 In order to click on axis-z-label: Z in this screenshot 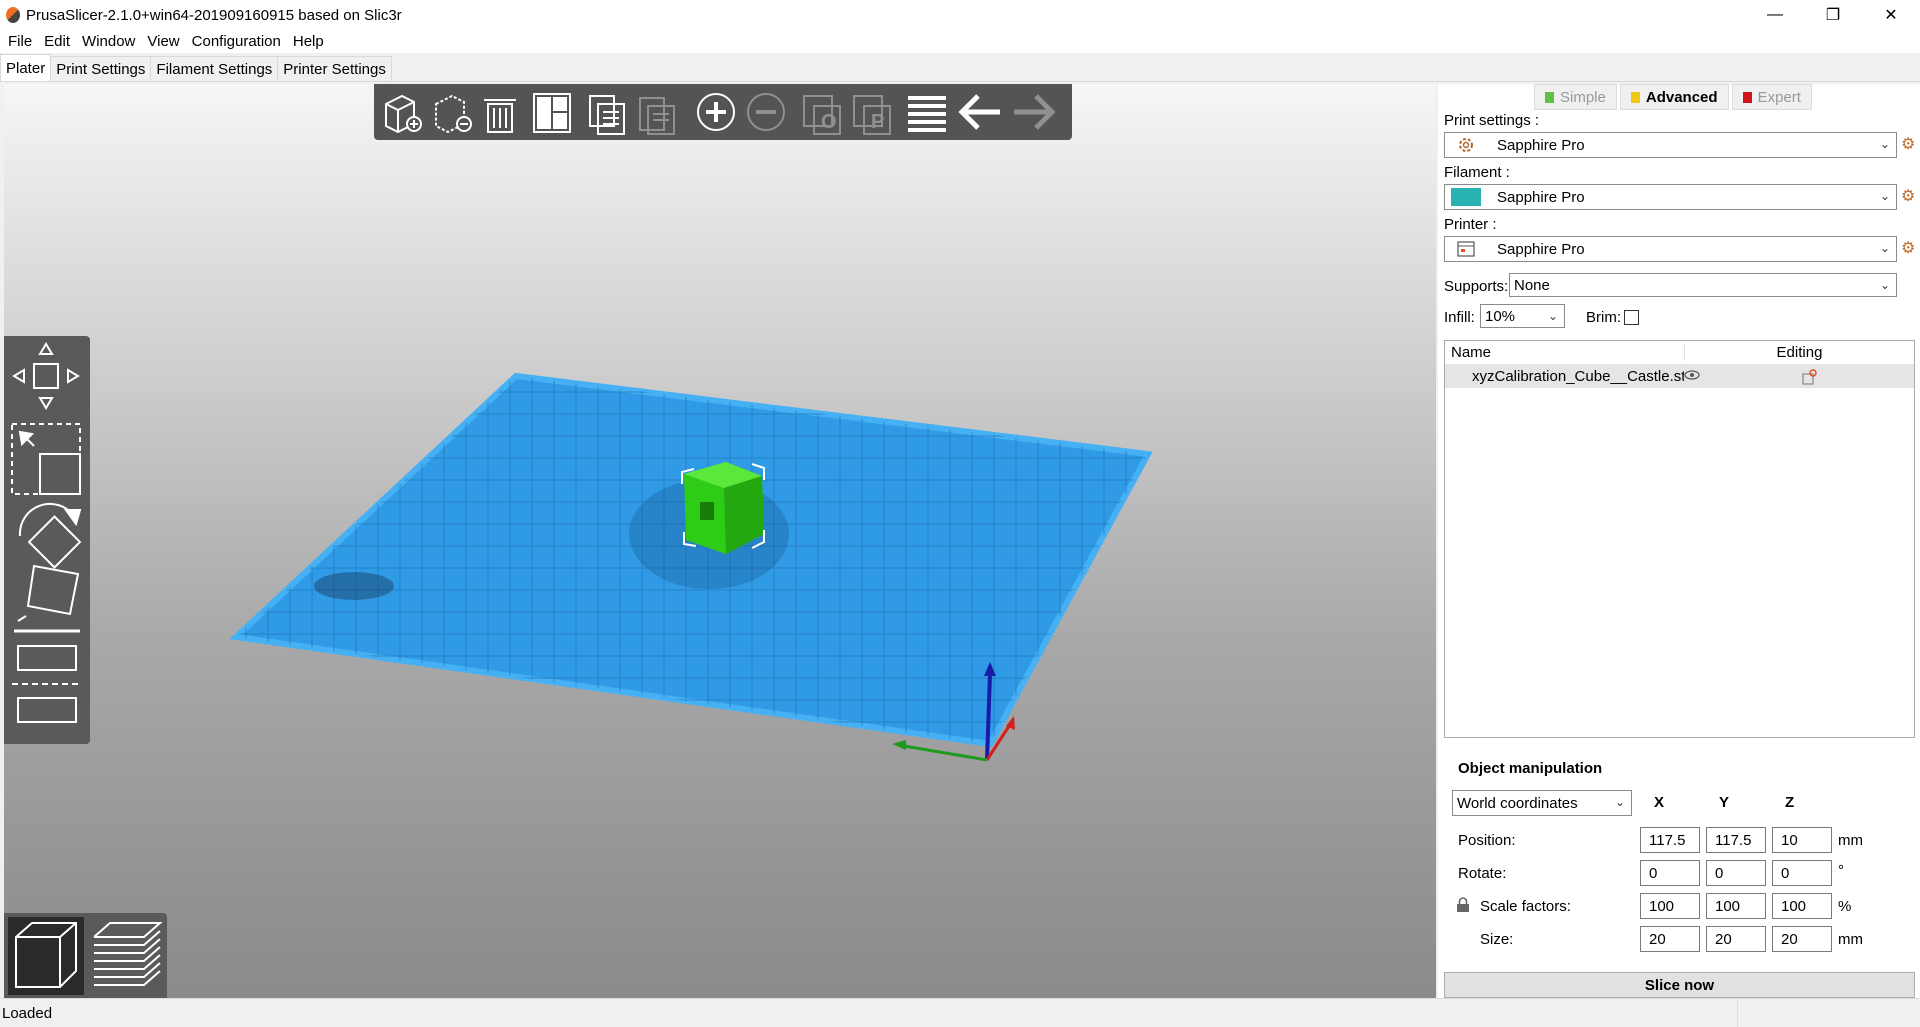, I will do `click(1790, 802)`.